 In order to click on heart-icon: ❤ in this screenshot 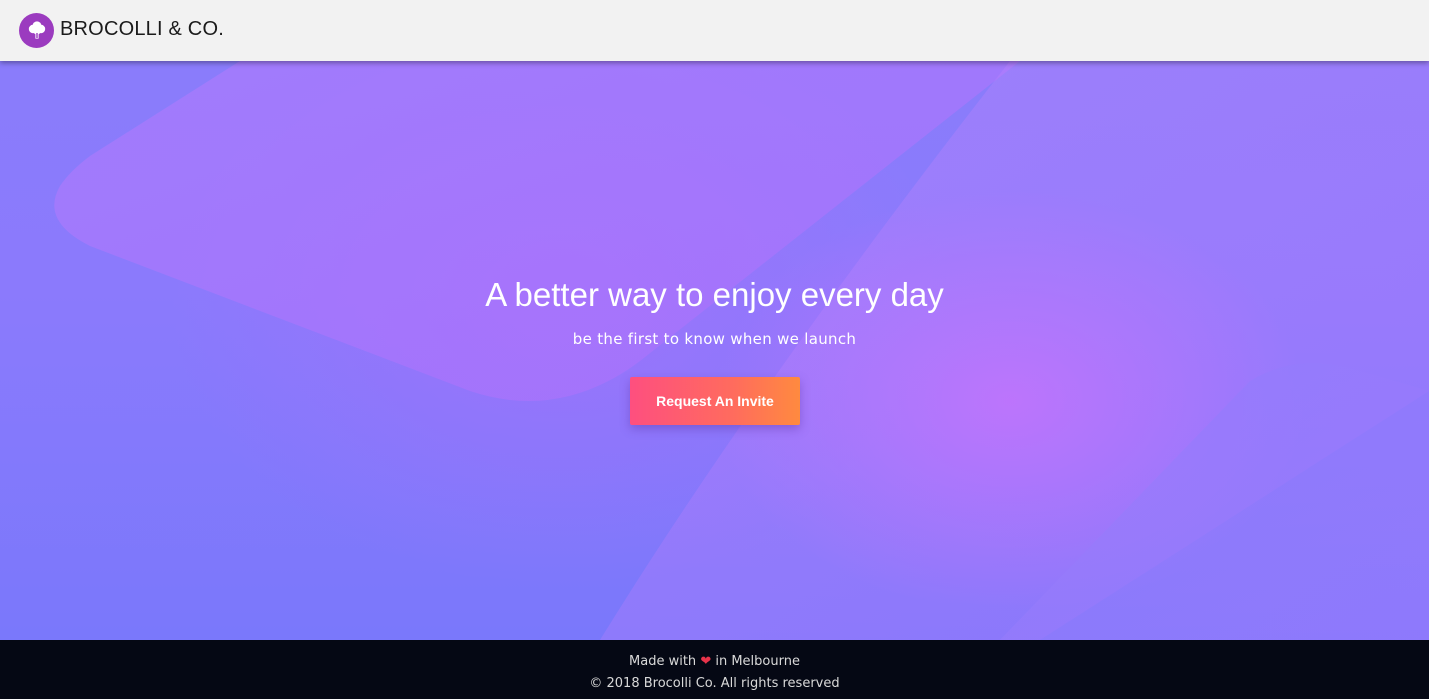, I will do `click(706, 661)`.